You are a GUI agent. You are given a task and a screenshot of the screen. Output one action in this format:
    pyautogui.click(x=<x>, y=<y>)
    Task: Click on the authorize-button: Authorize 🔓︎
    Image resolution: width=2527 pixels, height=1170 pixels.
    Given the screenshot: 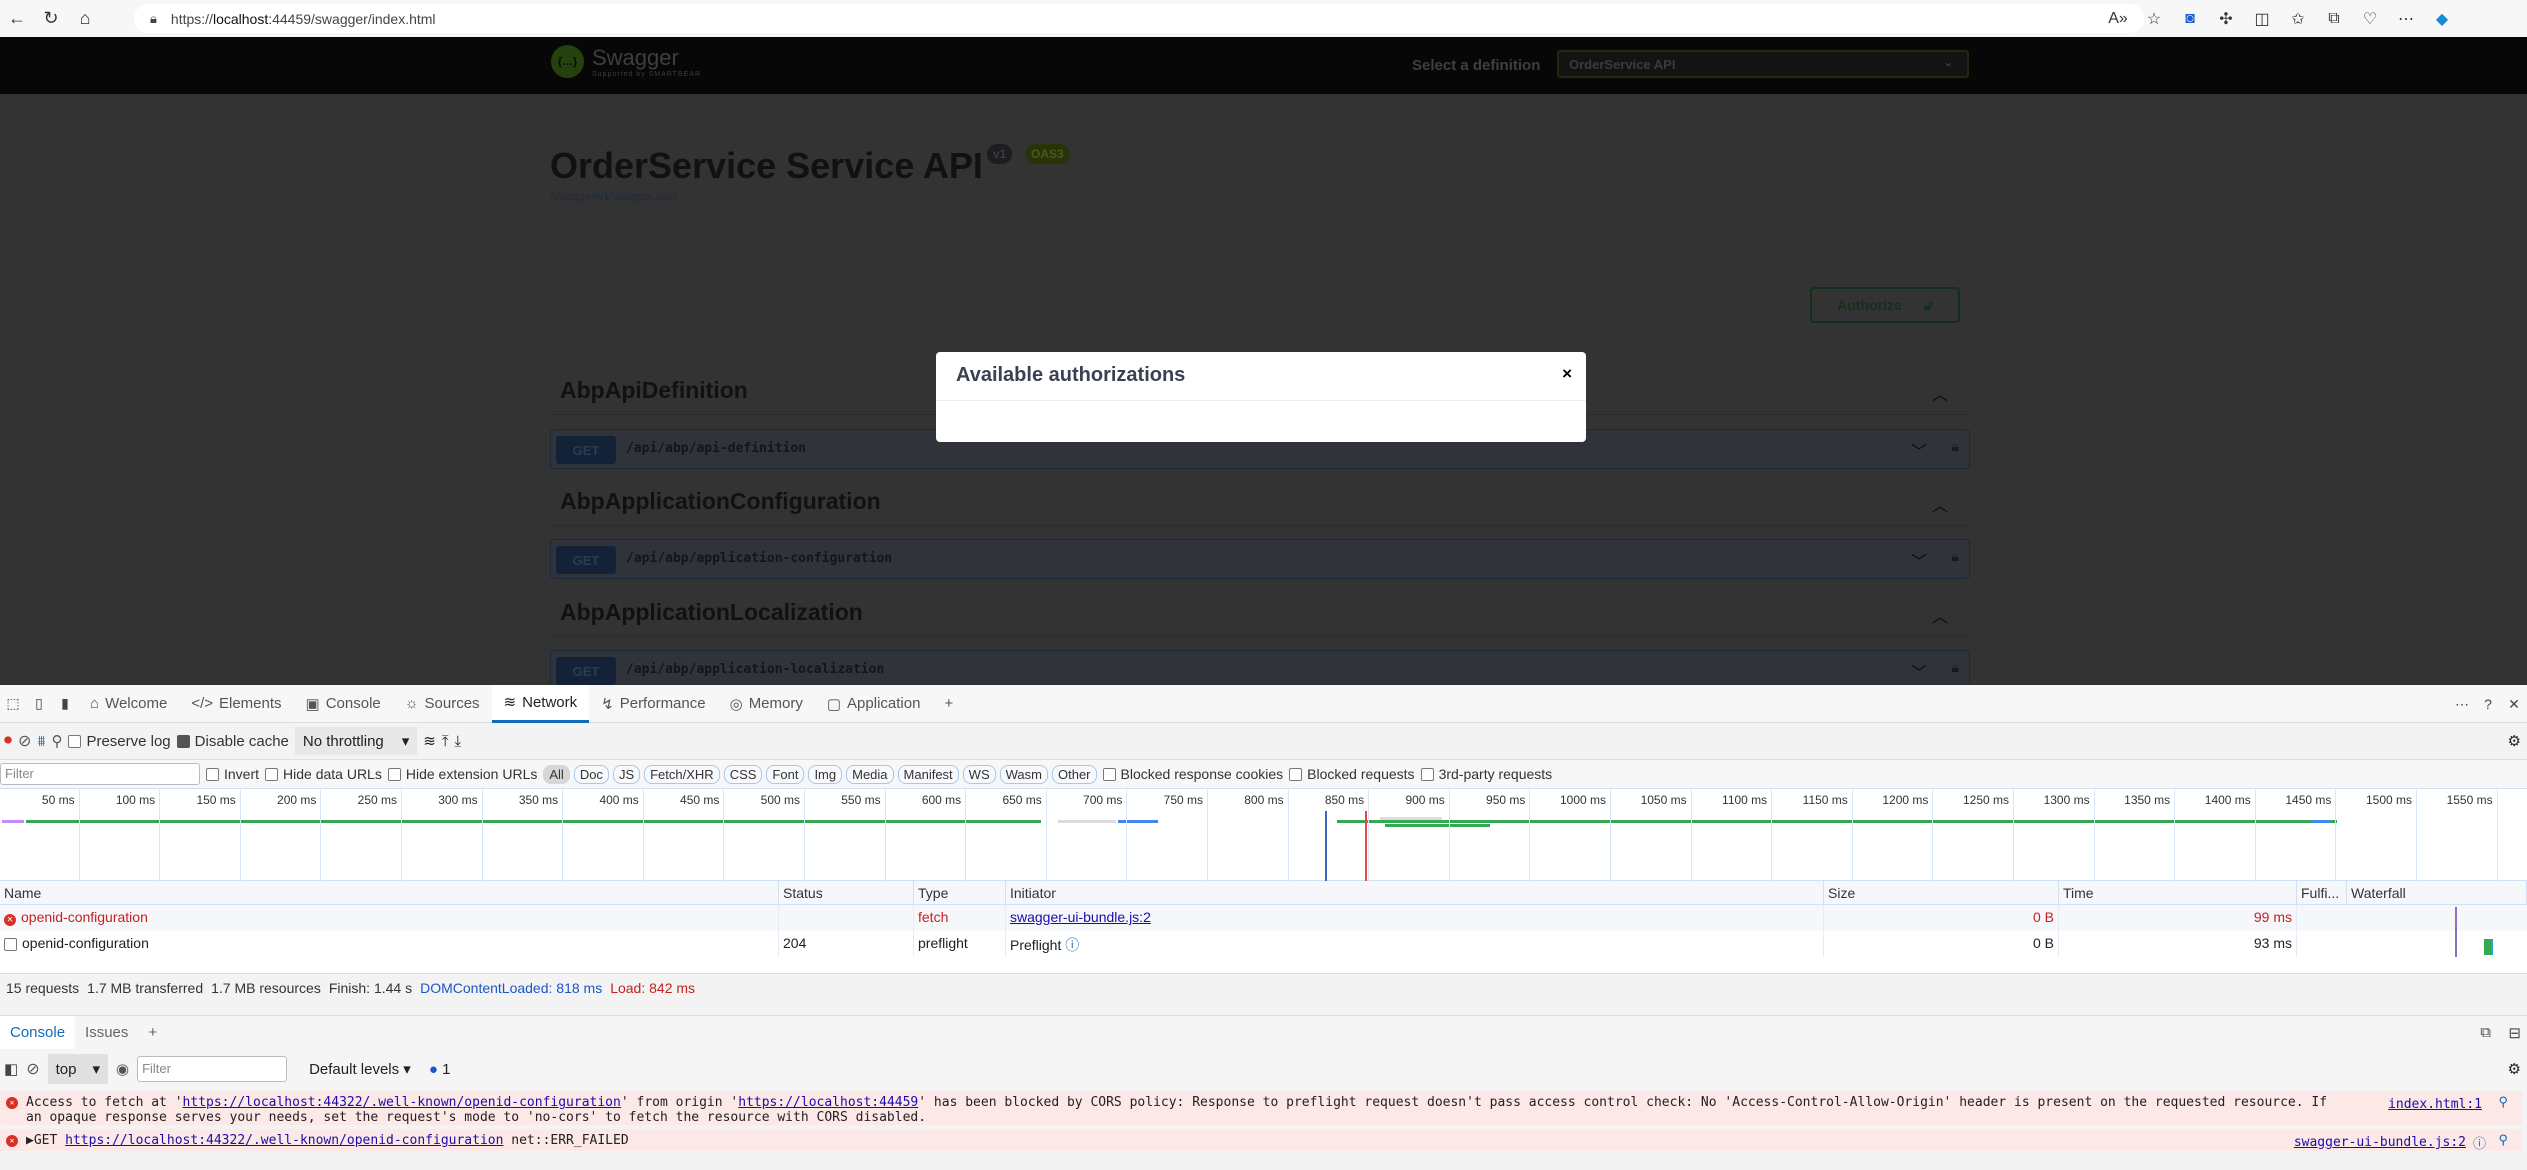 What is the action you would take?
    pyautogui.click(x=1885, y=305)
    